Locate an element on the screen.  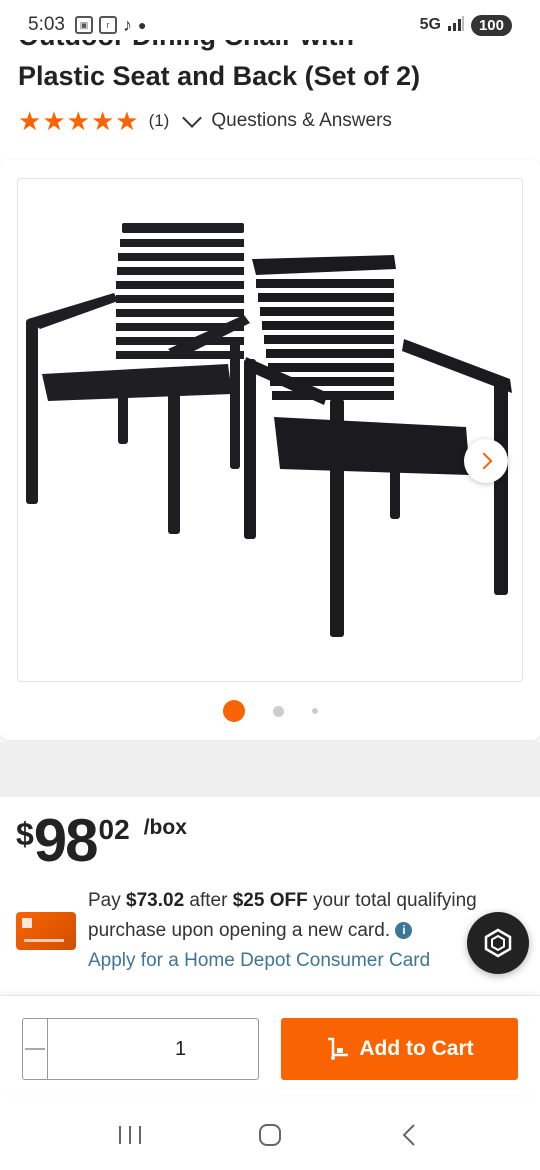
recent-apps-icon is located at coordinates (130, 1135).